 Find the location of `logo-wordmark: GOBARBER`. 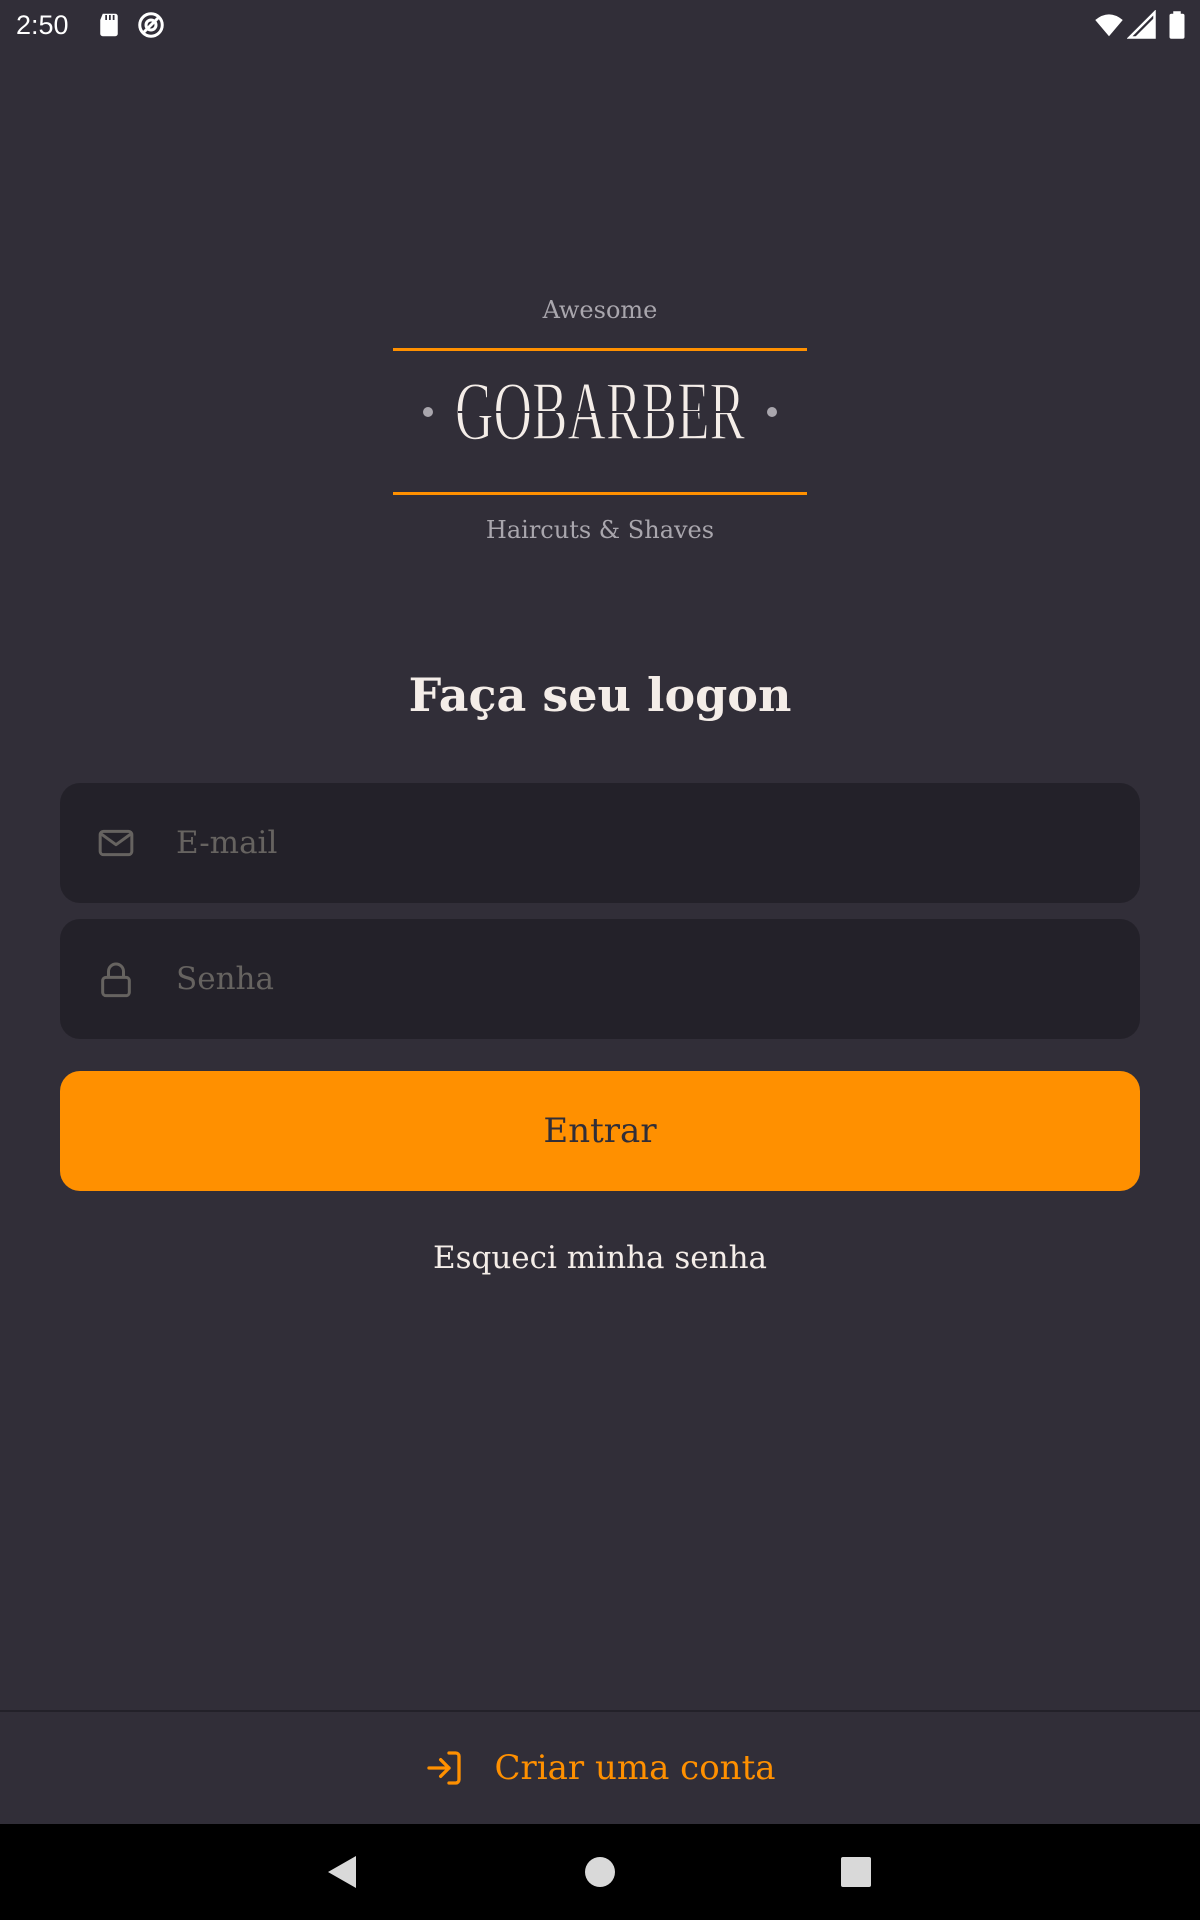

logo-wordmark: GOBARBER is located at coordinates (600, 412).